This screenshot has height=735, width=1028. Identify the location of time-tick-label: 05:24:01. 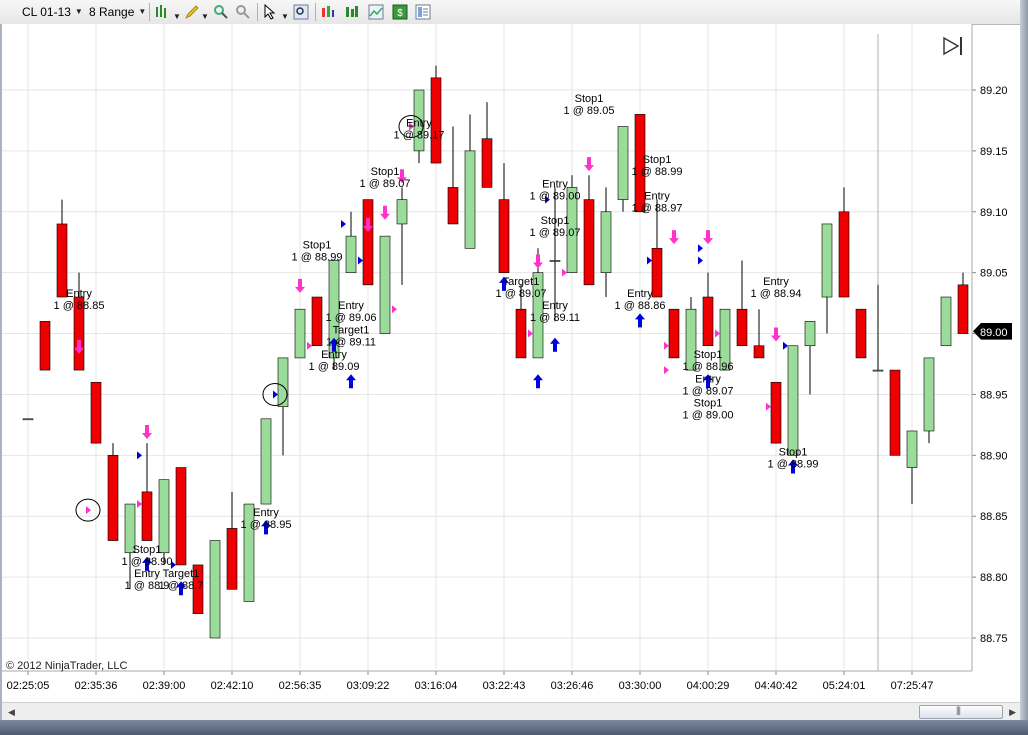
(844, 686).